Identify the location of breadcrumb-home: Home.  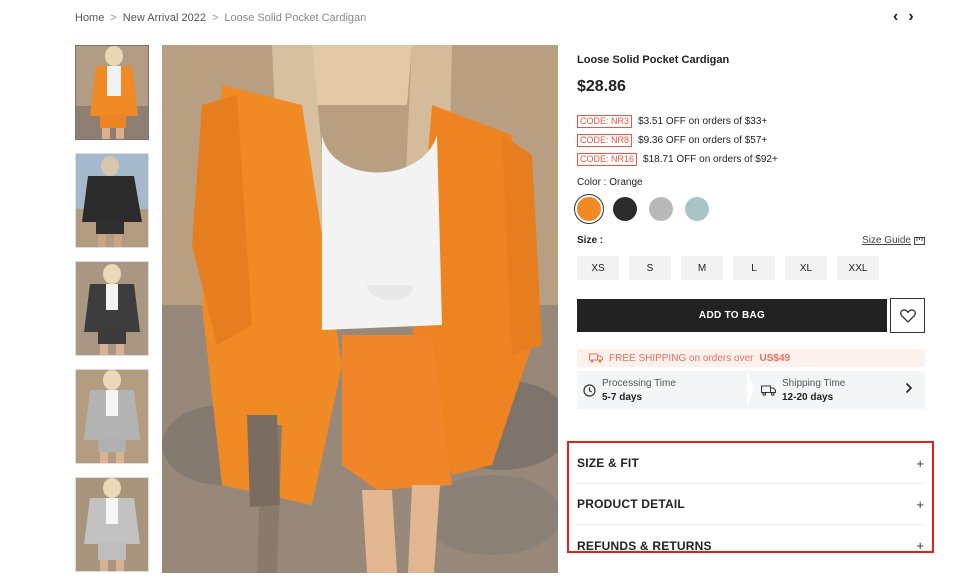
(89, 18).